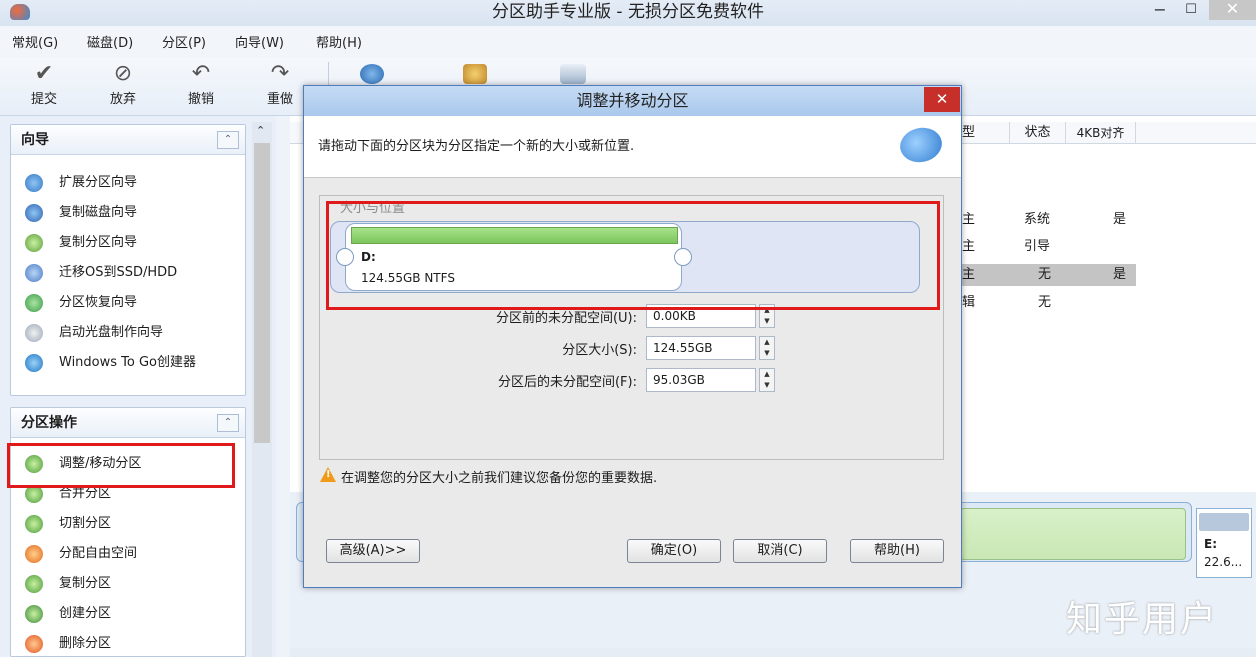 The width and height of the screenshot is (1256, 657). Describe the element at coordinates (34, 302) in the screenshot. I see `recovery-icon` at that location.